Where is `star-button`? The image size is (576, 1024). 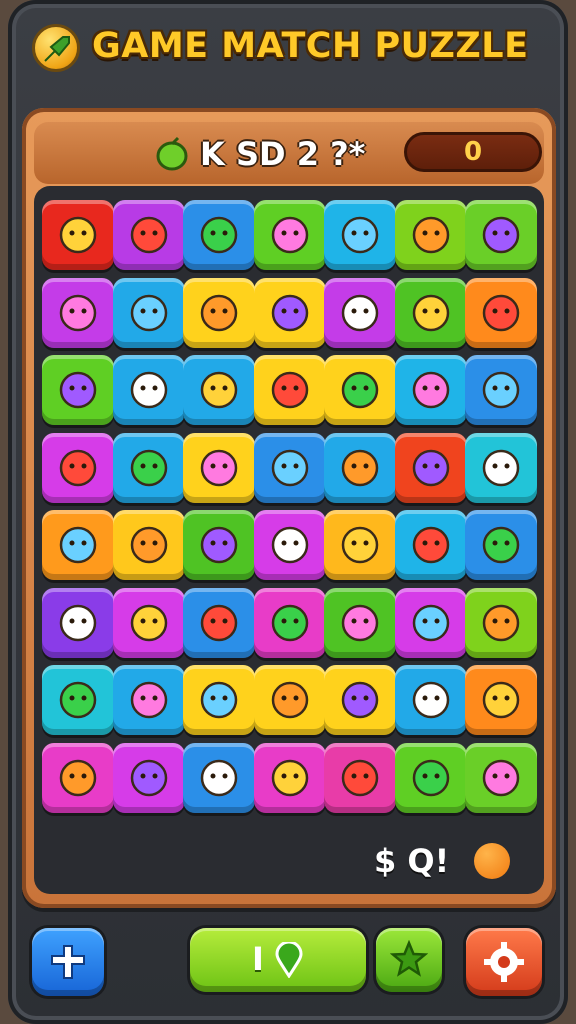
star-button is located at coordinates (409, 960).